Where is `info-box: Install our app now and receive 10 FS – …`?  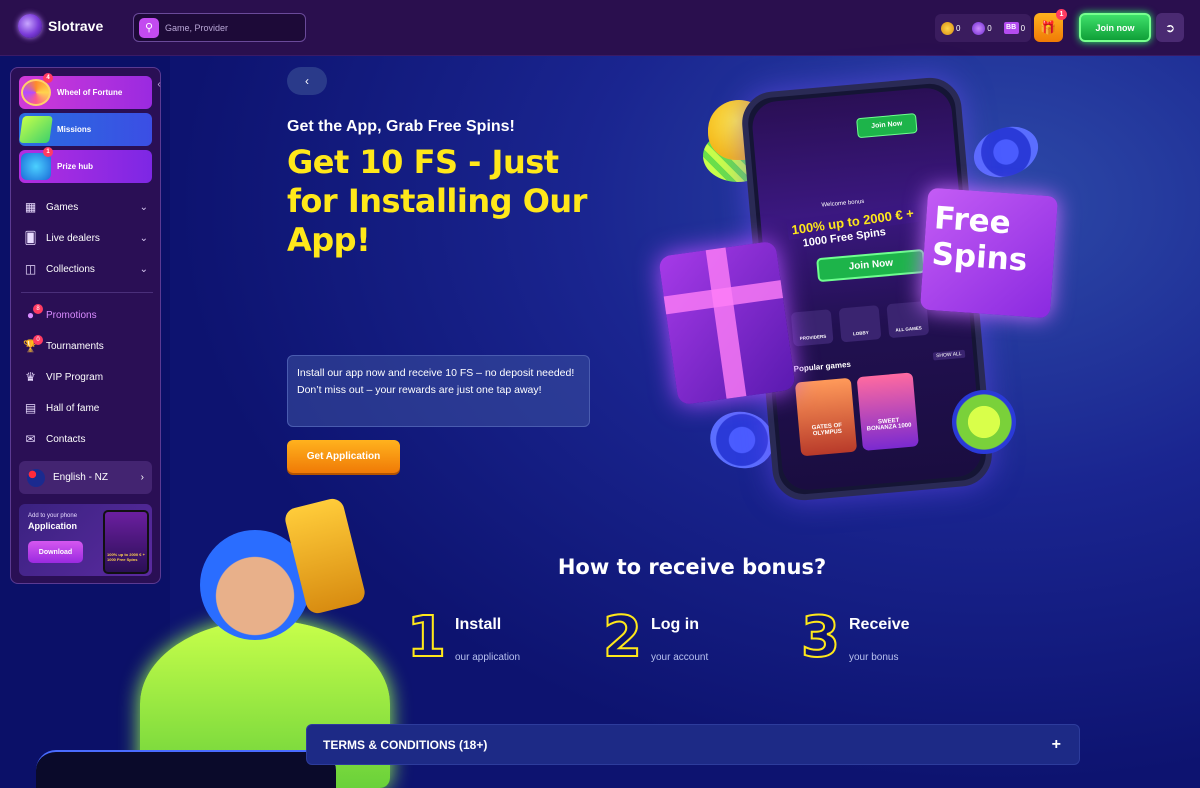
info-box: Install our app now and receive 10 FS – … is located at coordinates (438, 391).